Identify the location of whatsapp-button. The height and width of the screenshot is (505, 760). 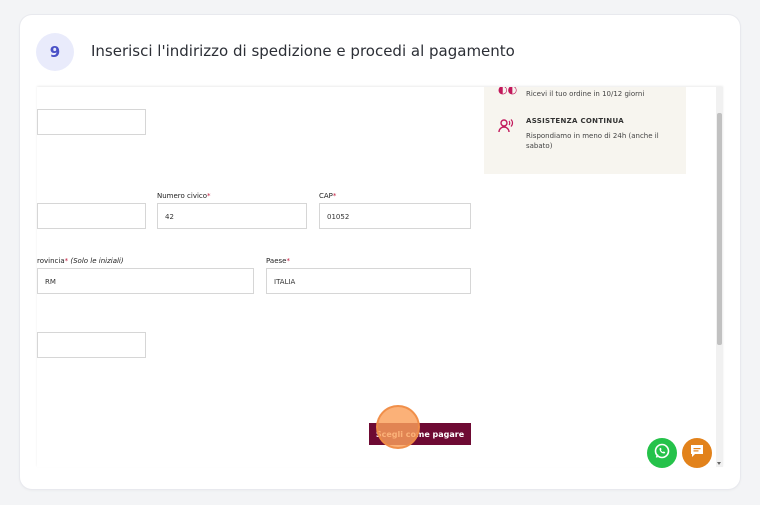
(662, 453).